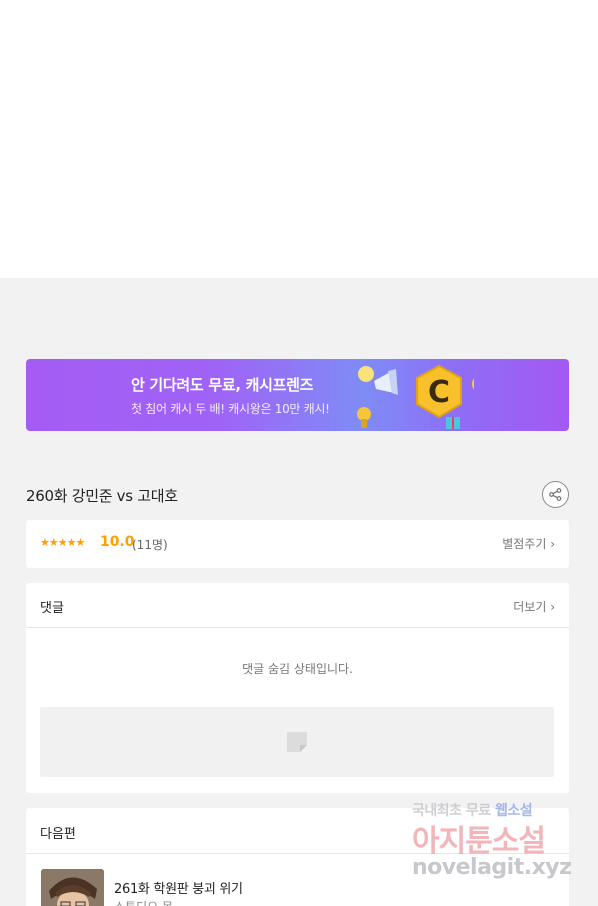  Describe the element at coordinates (58, 834) in the screenshot. I see `next-episode-label: 다음편` at that location.